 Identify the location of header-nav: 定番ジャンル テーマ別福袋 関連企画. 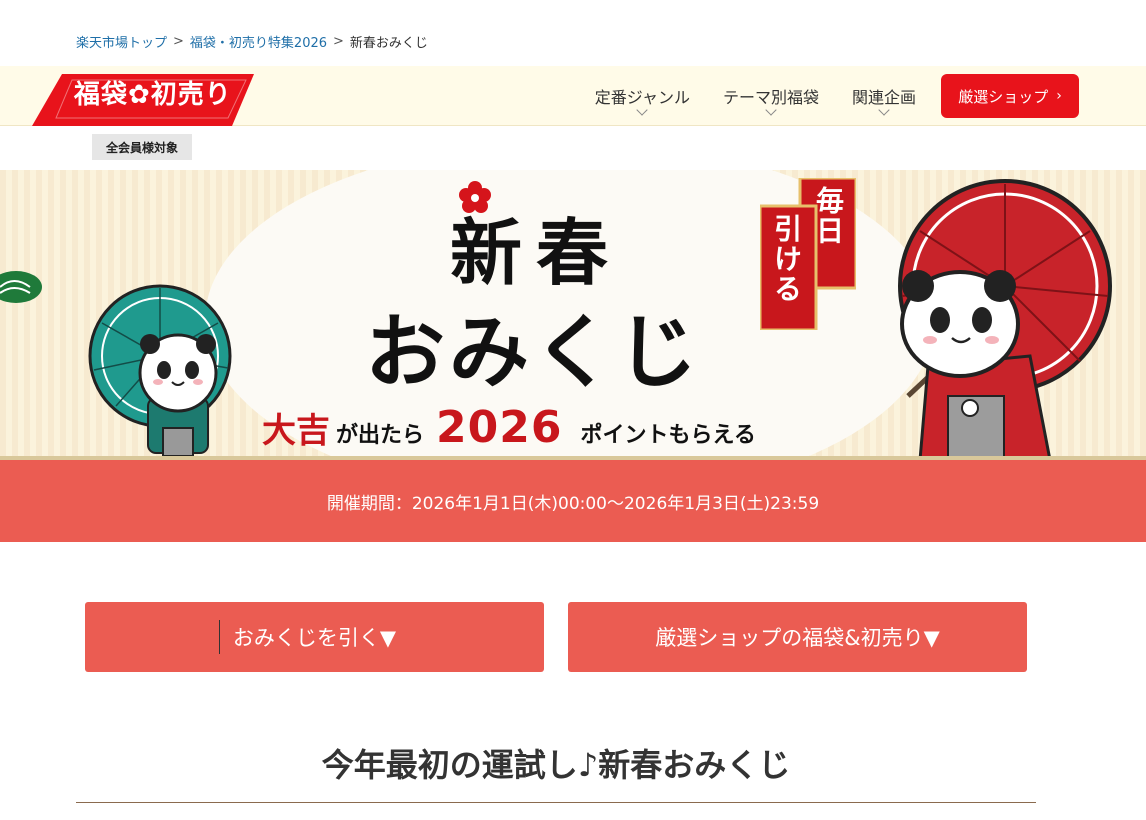
(739, 96).